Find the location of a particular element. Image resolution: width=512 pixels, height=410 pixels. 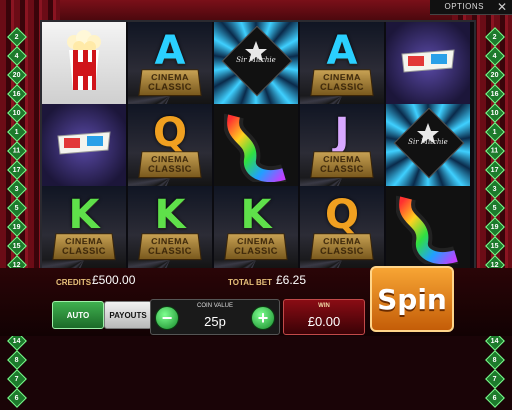

reel-1: K CINEMA CLASSIC is located at coordinates (84, 145).